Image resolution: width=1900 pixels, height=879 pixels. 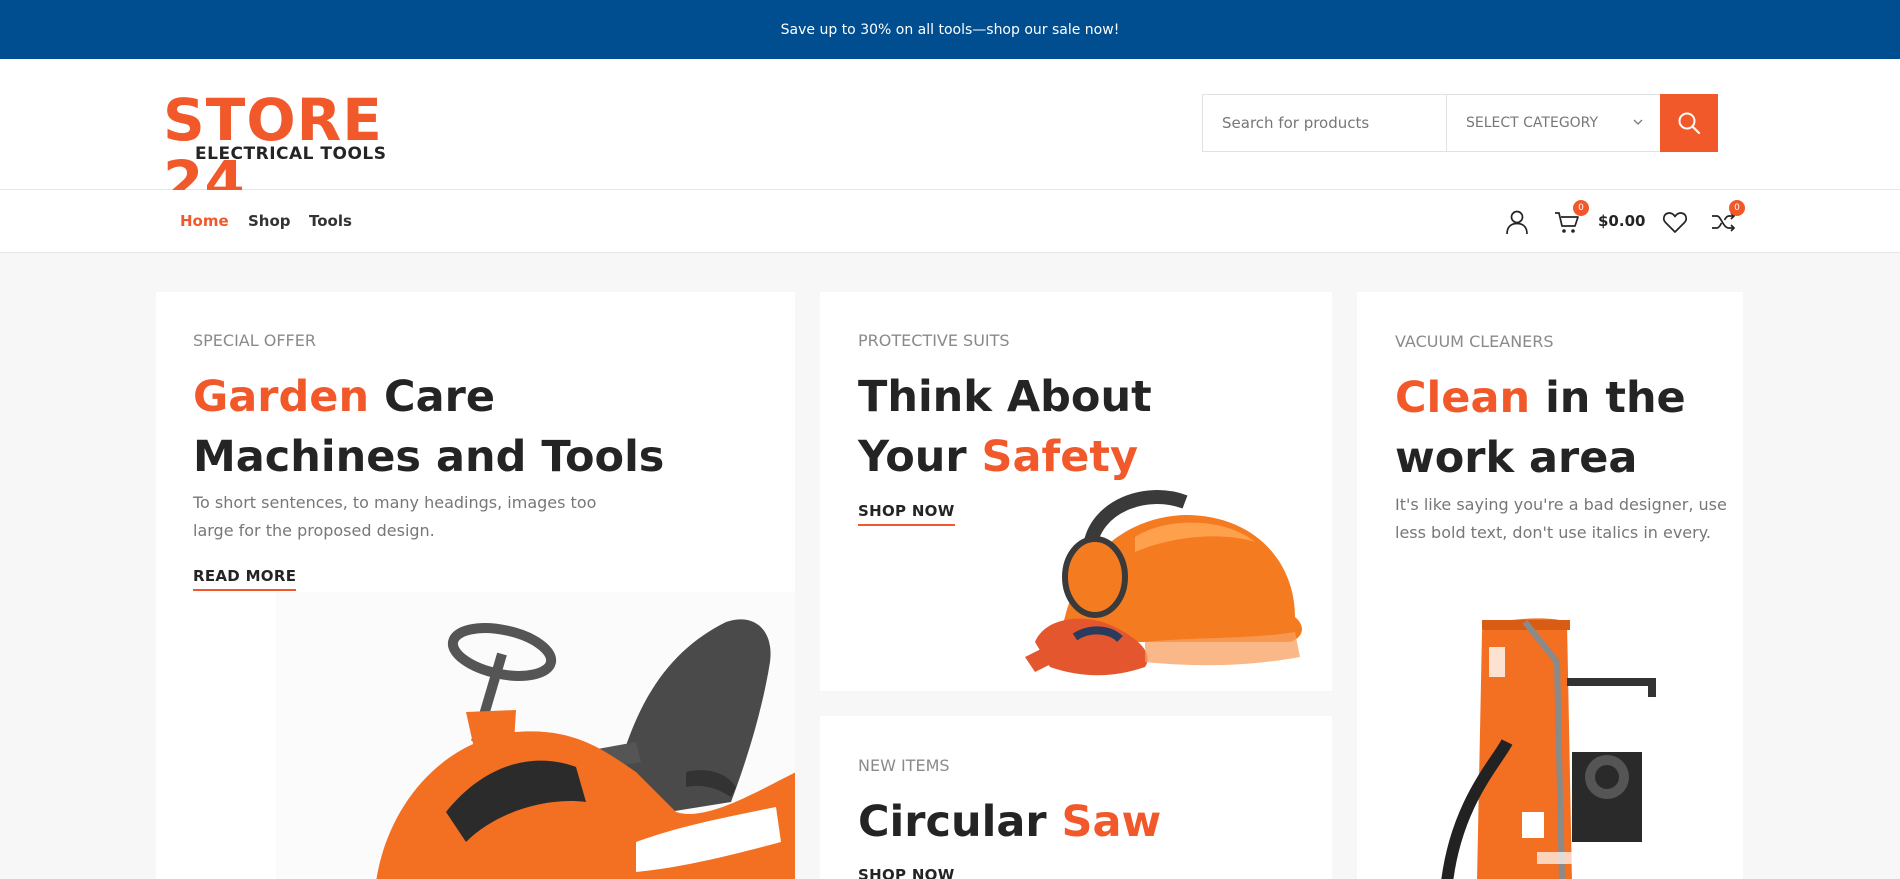 I want to click on logo-sub-text: ELECTRICAL TOOLS, so click(x=291, y=154).